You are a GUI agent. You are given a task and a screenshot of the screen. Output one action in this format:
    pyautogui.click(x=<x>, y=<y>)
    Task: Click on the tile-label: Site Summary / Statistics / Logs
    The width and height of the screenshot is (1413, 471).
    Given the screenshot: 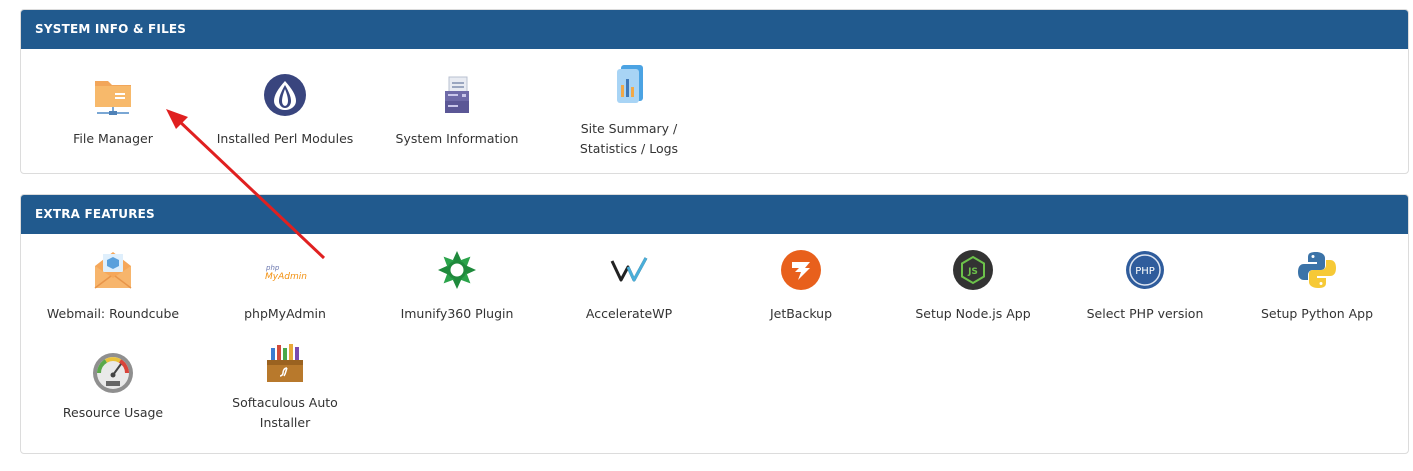 What is the action you would take?
    pyautogui.click(x=629, y=138)
    